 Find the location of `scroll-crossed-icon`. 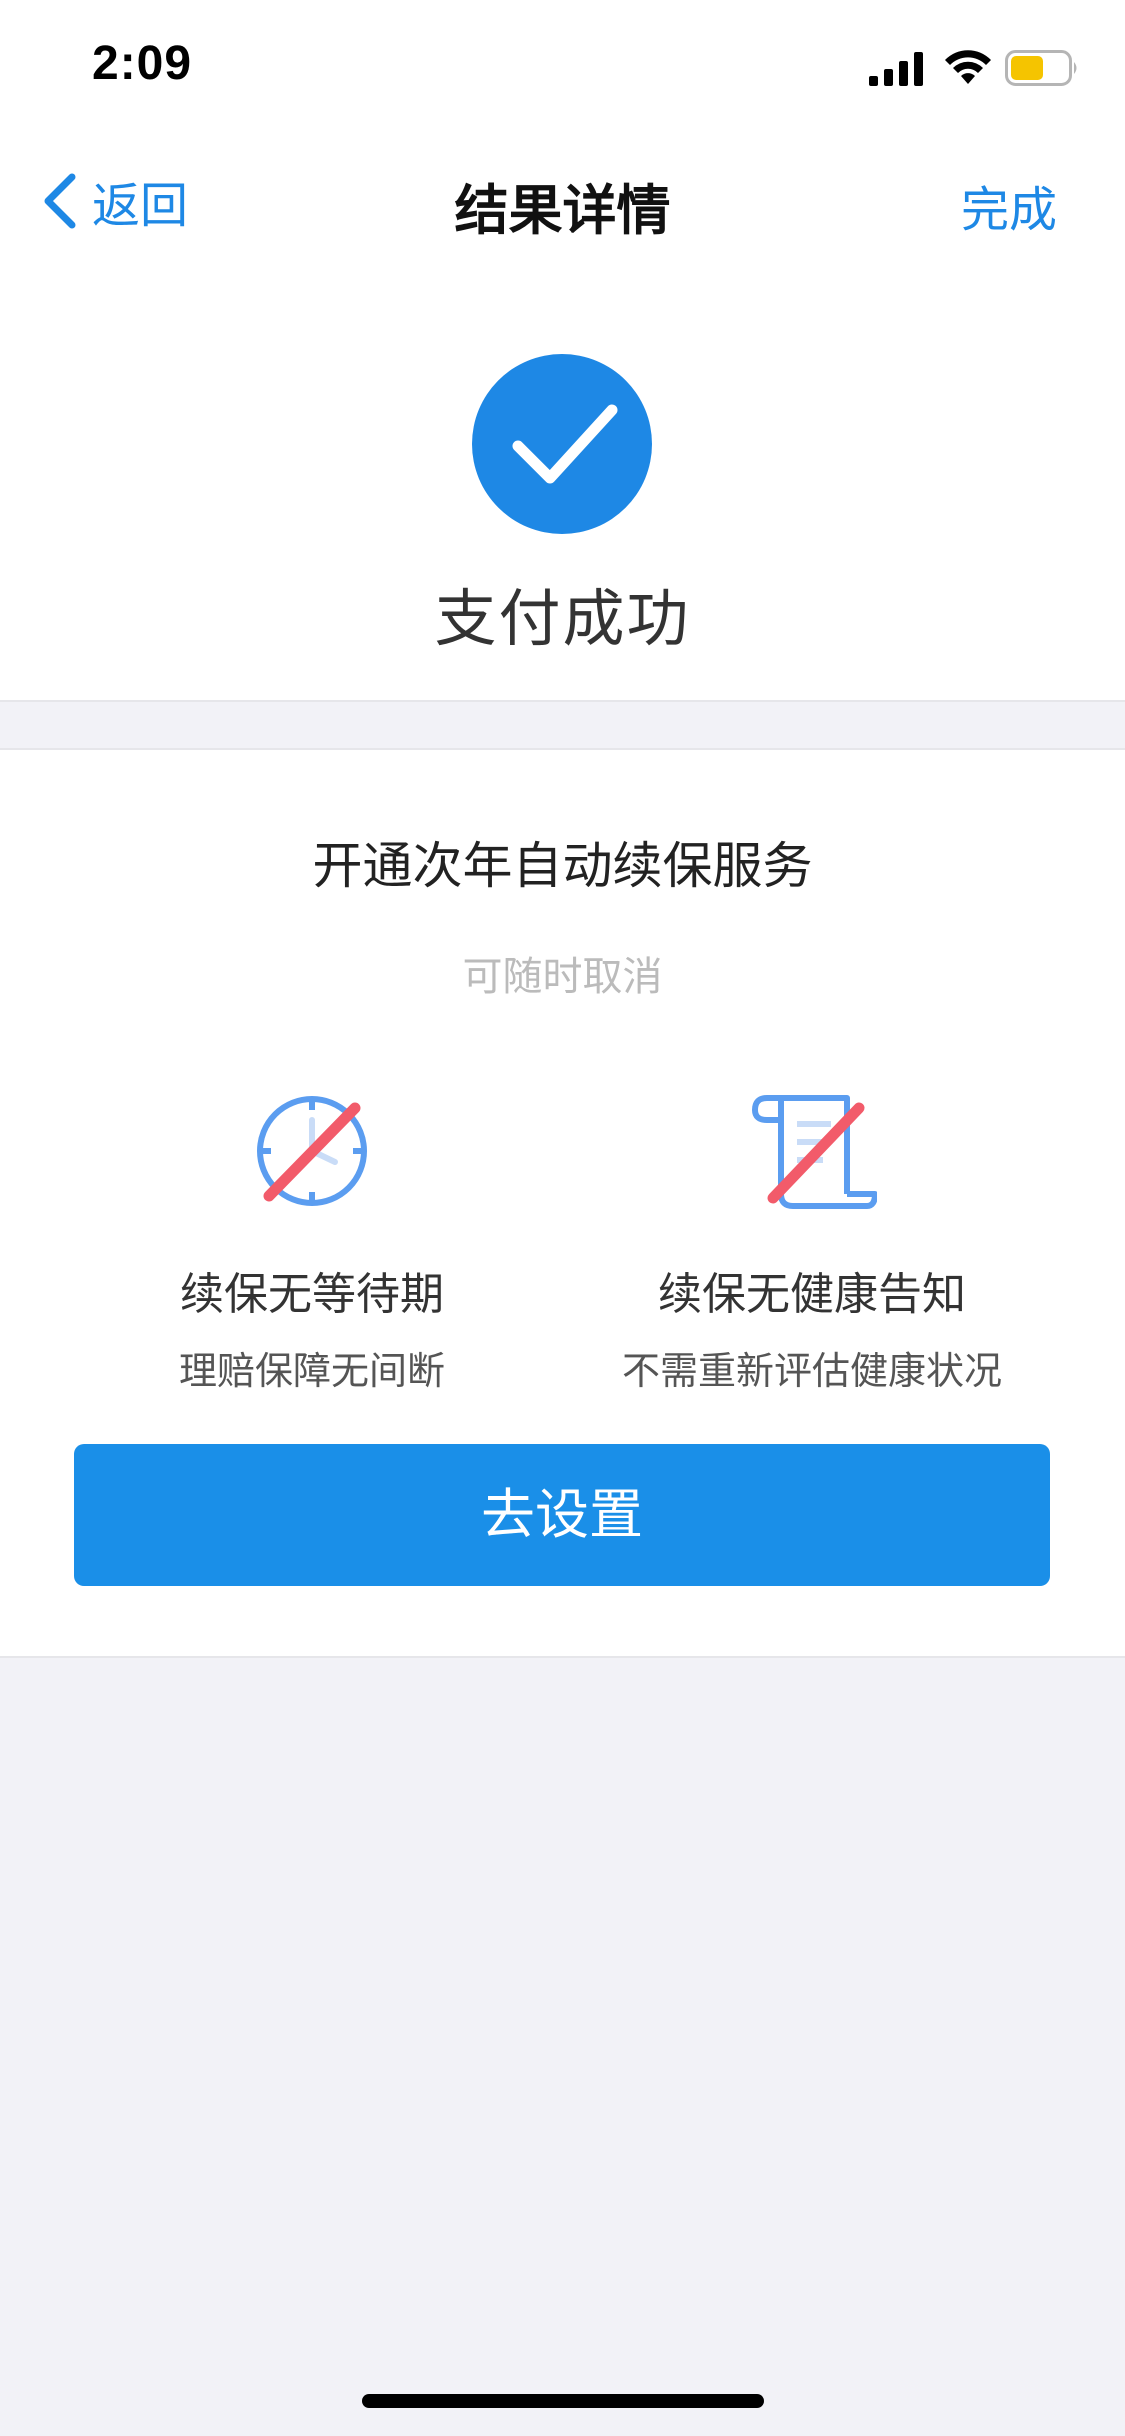

scroll-crossed-icon is located at coordinates (814, 1152).